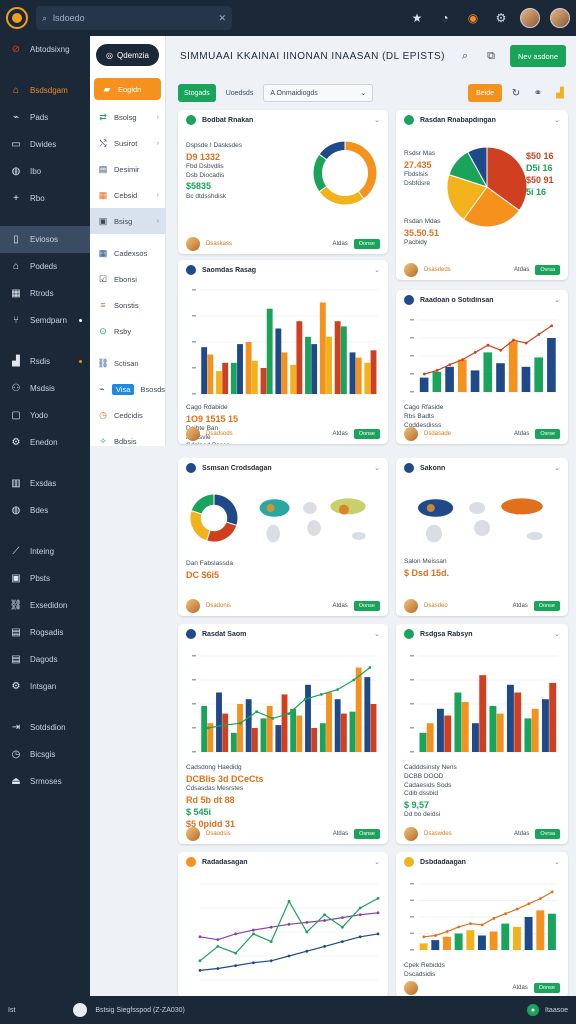 Image resolution: width=576 pixels, height=1024 pixels. What do you see at coordinates (127, 363) in the screenshot?
I see `subnav-item-10: ⛓ Sctisan` at bounding box center [127, 363].